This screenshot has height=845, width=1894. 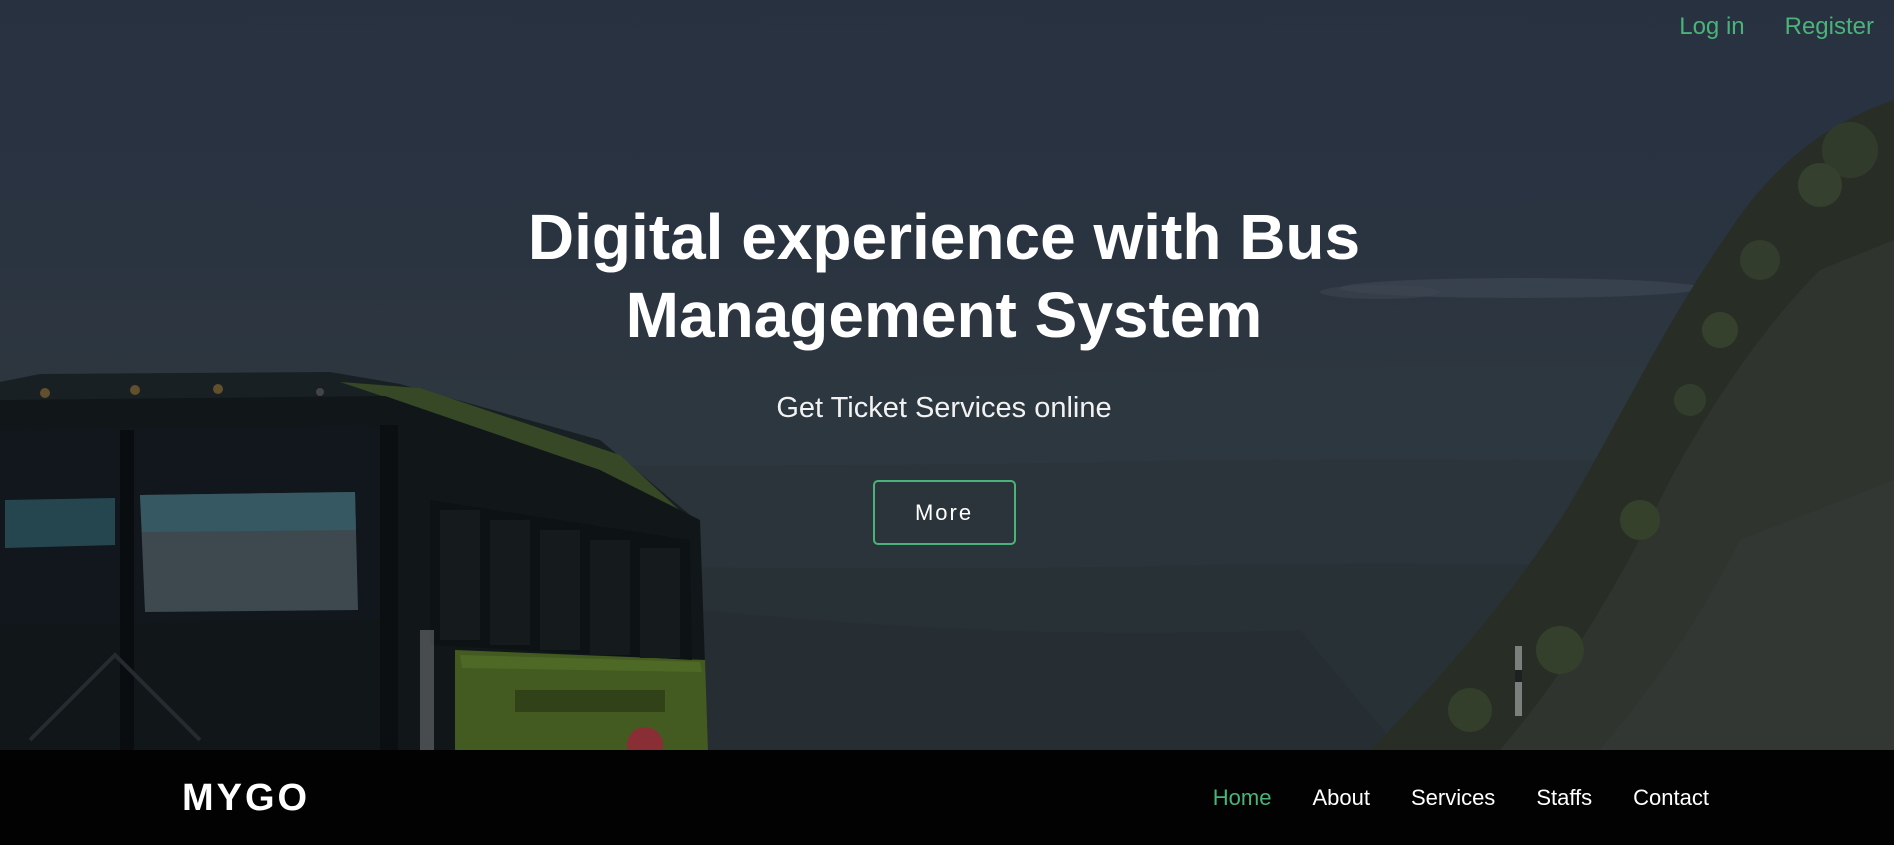 I want to click on more-button: More, so click(x=944, y=512).